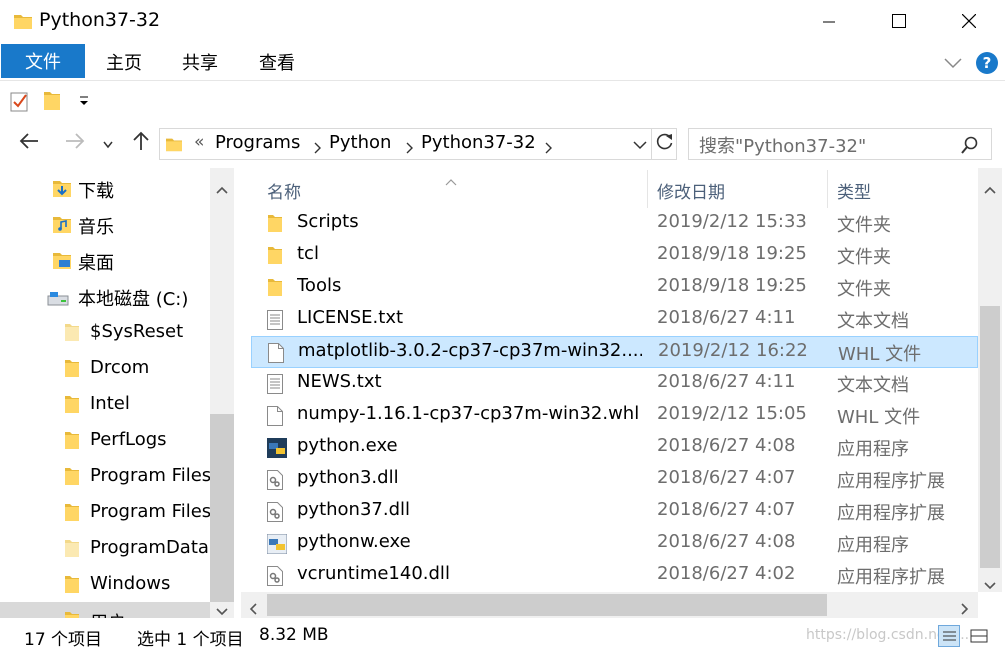 The height and width of the screenshot is (654, 1005). I want to click on file-date: 2018/6/27 4:08, so click(726, 541).